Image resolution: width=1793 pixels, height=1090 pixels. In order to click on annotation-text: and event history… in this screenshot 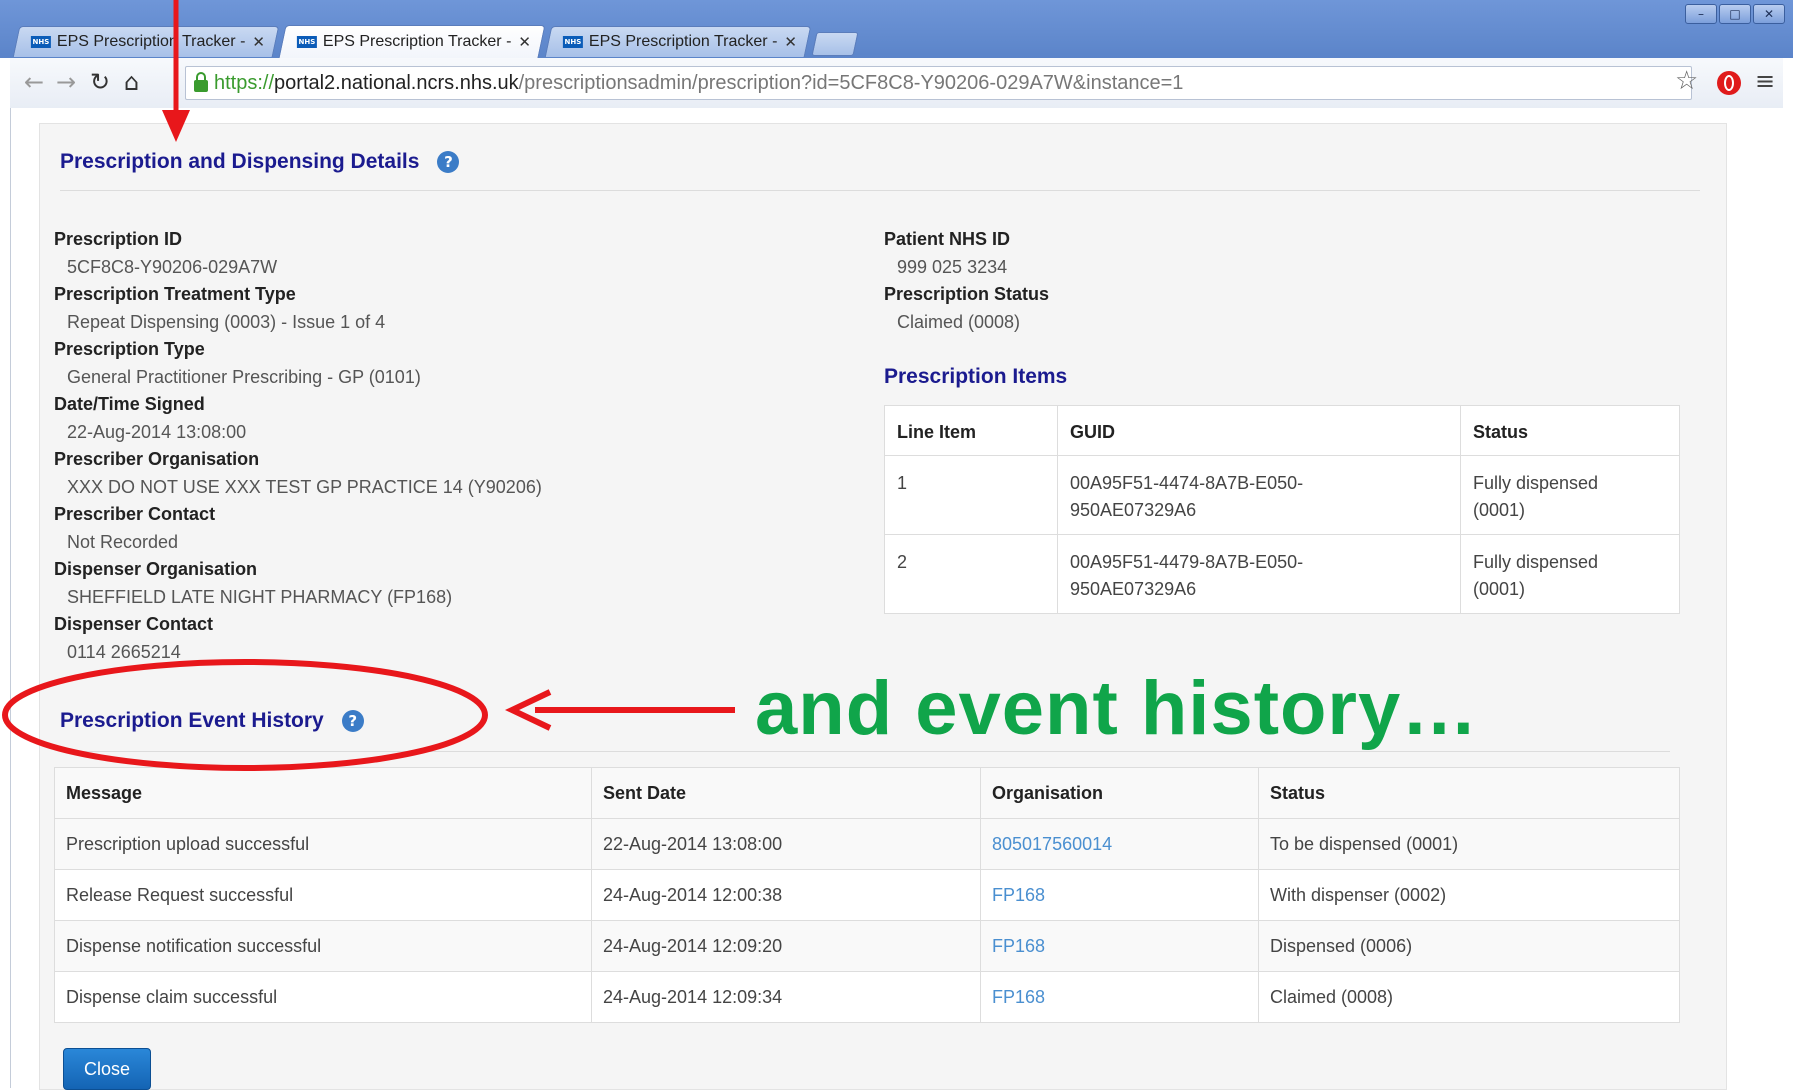, I will do `click(1117, 708)`.